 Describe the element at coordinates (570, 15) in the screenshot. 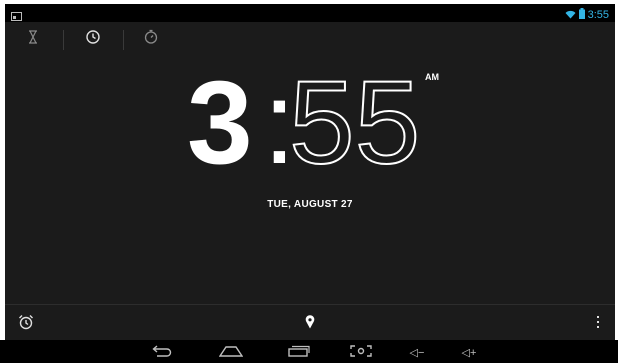

I see `wifi-icon` at that location.